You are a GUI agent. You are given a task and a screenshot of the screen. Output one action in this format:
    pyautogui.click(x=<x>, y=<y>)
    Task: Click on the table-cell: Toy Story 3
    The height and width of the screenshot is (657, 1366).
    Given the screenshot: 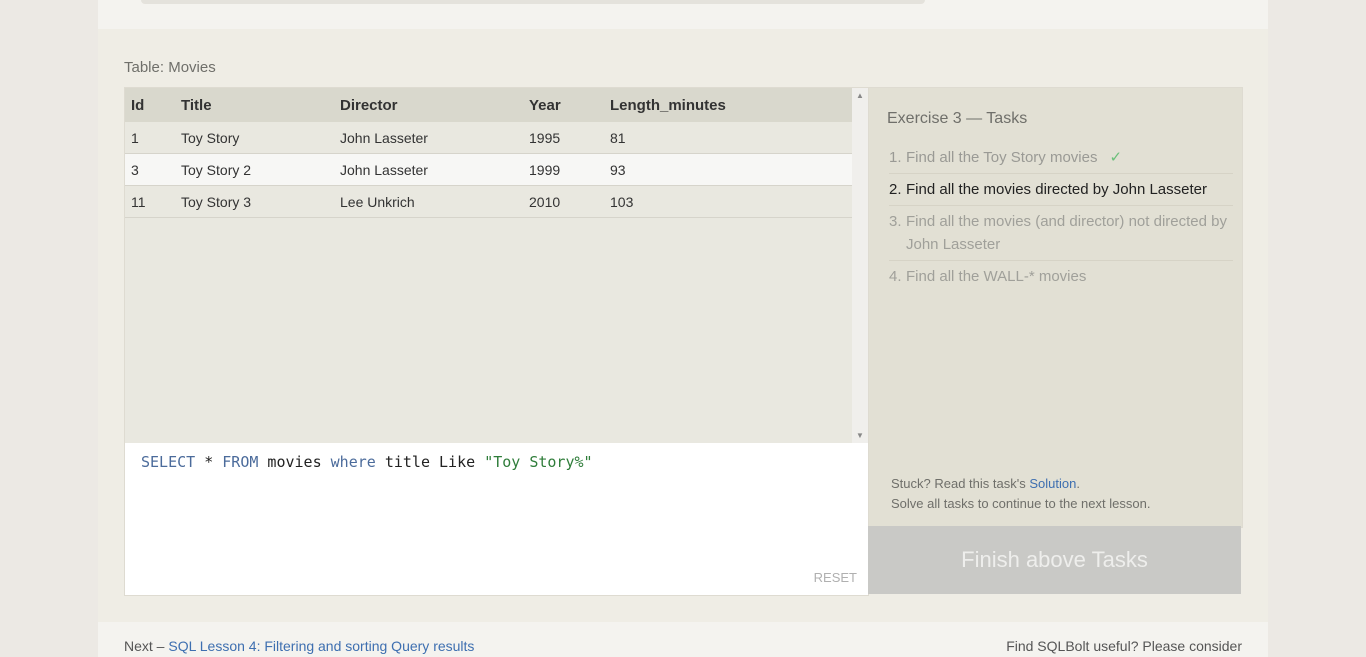 What is the action you would take?
    pyautogui.click(x=254, y=201)
    